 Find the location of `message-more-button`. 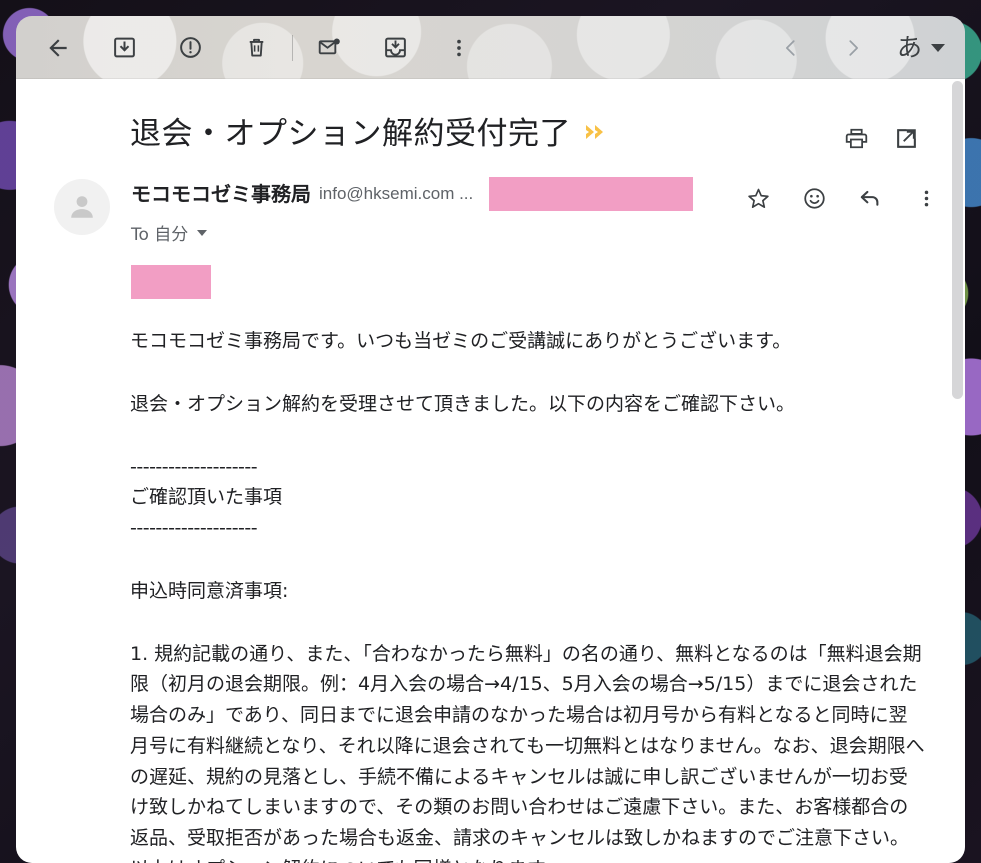

message-more-button is located at coordinates (926, 198).